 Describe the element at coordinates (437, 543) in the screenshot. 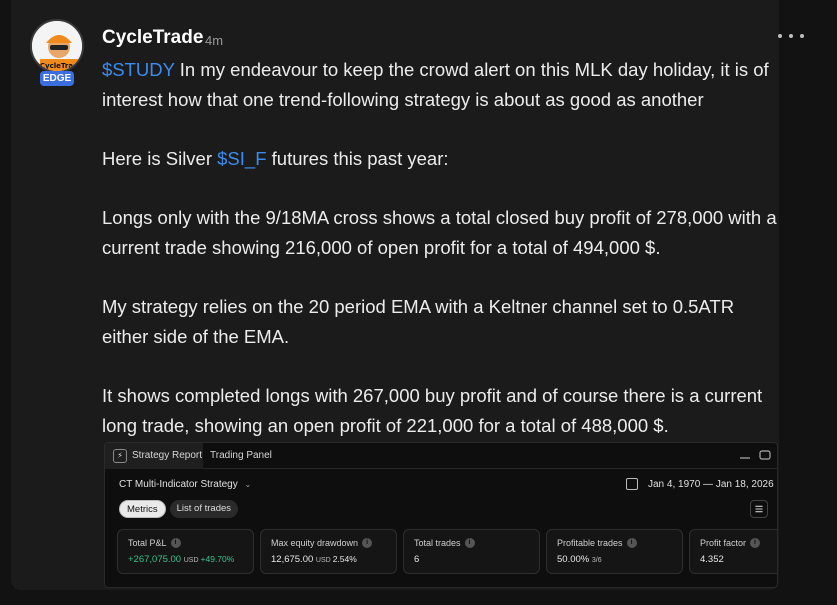

I see `metric-label: Total trades` at that location.